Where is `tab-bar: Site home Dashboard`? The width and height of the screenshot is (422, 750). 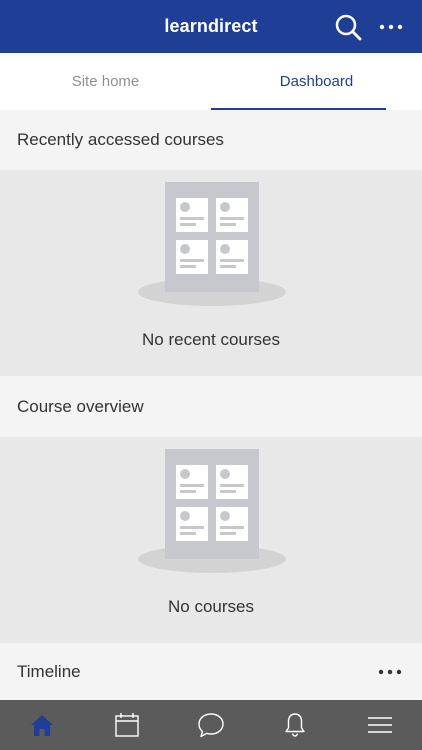 tab-bar: Site home Dashboard is located at coordinates (211, 81).